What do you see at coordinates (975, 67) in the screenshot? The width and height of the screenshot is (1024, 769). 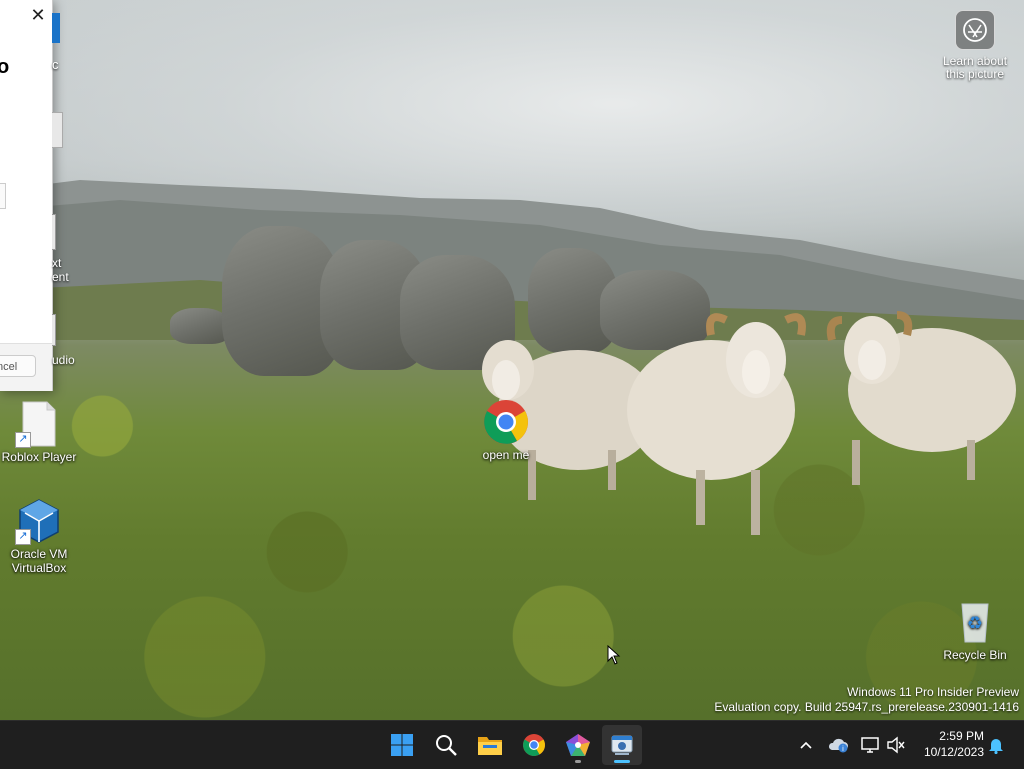 I see `learn-about-label: Learn about this picture` at bounding box center [975, 67].